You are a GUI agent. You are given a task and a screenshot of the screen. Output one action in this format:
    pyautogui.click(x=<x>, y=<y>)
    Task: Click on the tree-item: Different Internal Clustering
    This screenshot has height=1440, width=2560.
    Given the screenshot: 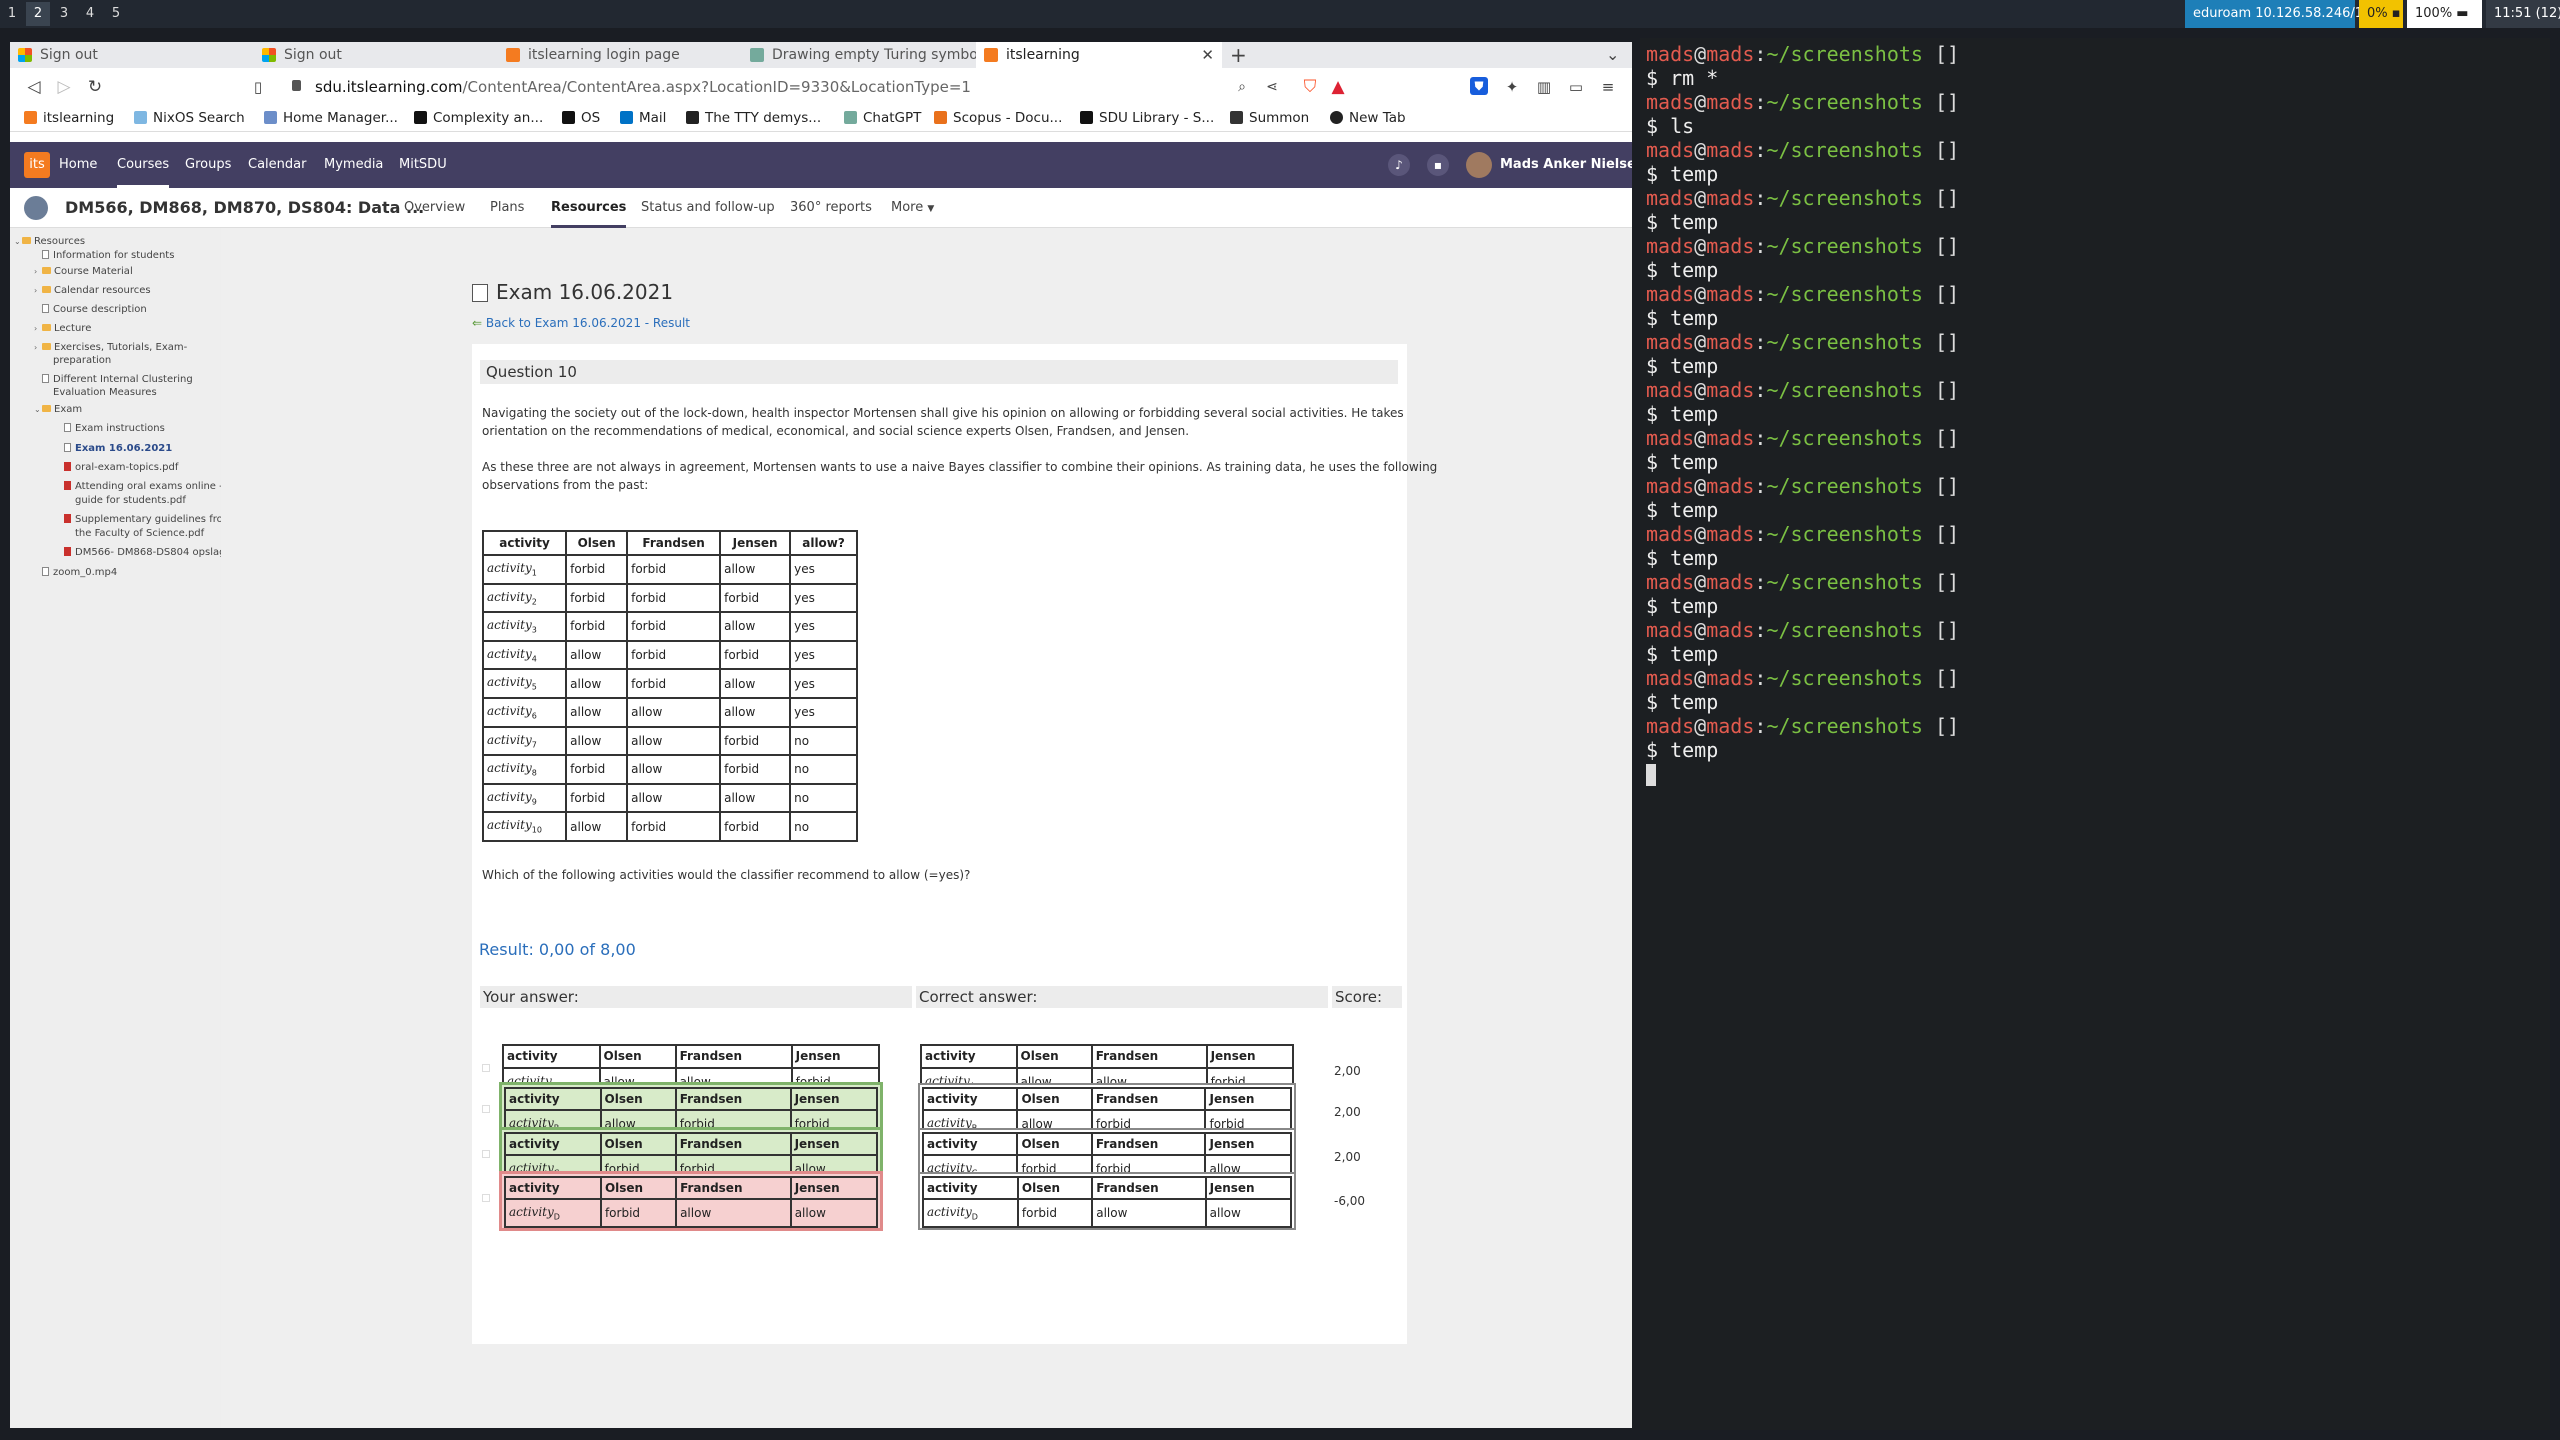 What is the action you would take?
    pyautogui.click(x=113, y=379)
    